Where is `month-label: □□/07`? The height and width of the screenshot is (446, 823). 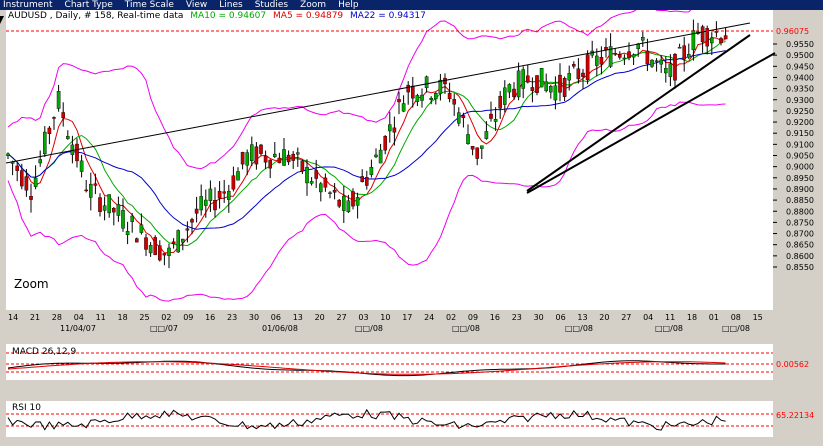
month-label: □□/07 is located at coordinates (164, 328).